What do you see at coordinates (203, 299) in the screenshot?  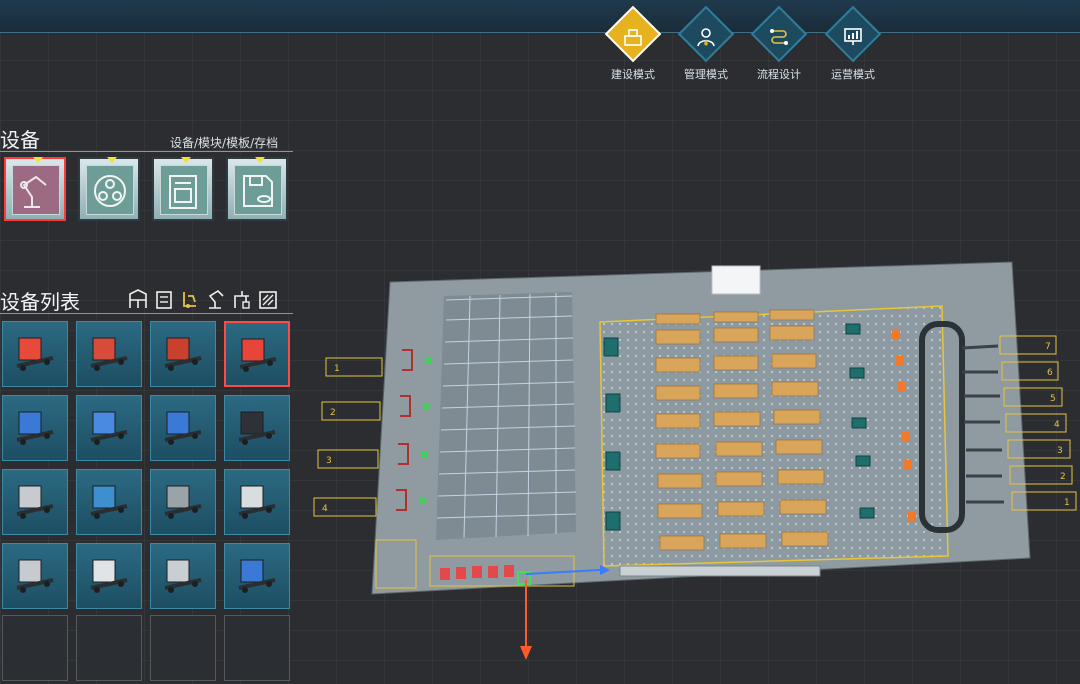 I see `equipment-filter-toolbar` at bounding box center [203, 299].